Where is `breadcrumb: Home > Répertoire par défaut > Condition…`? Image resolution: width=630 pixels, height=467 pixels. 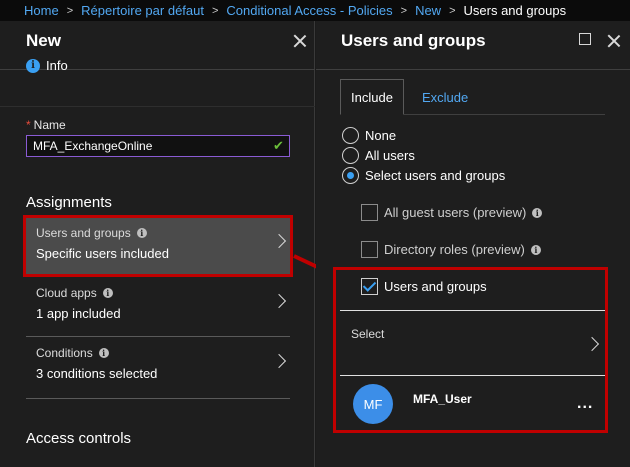 breadcrumb: Home > Répertoire par défaut > Condition… is located at coordinates (315, 10).